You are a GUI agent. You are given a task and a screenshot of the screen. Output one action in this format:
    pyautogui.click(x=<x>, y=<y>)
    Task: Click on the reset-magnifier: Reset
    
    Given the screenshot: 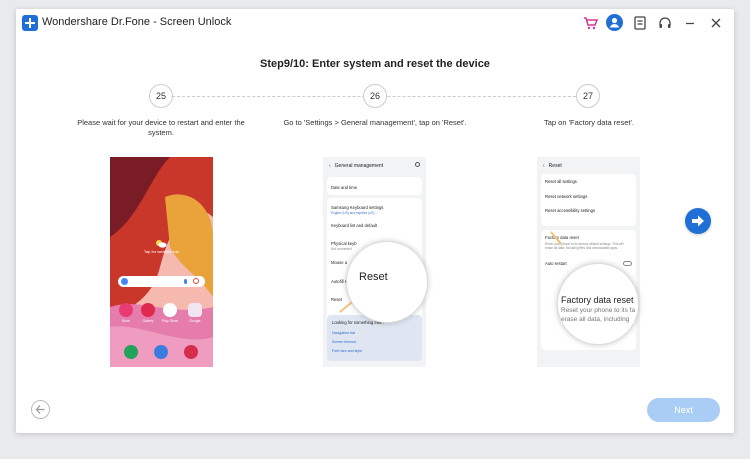 What is the action you would take?
    pyautogui.click(x=387, y=282)
    